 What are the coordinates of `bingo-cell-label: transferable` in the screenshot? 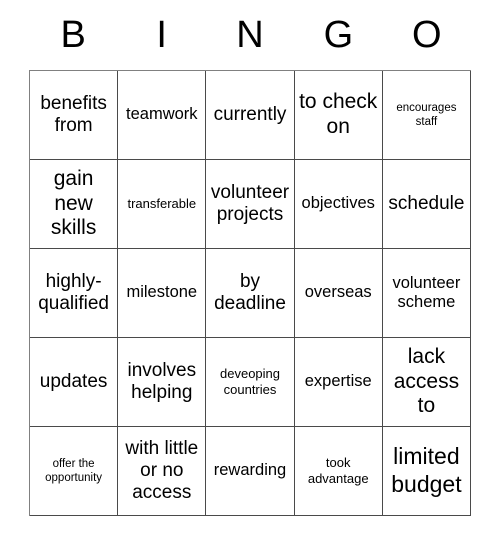 It's located at (162, 204).